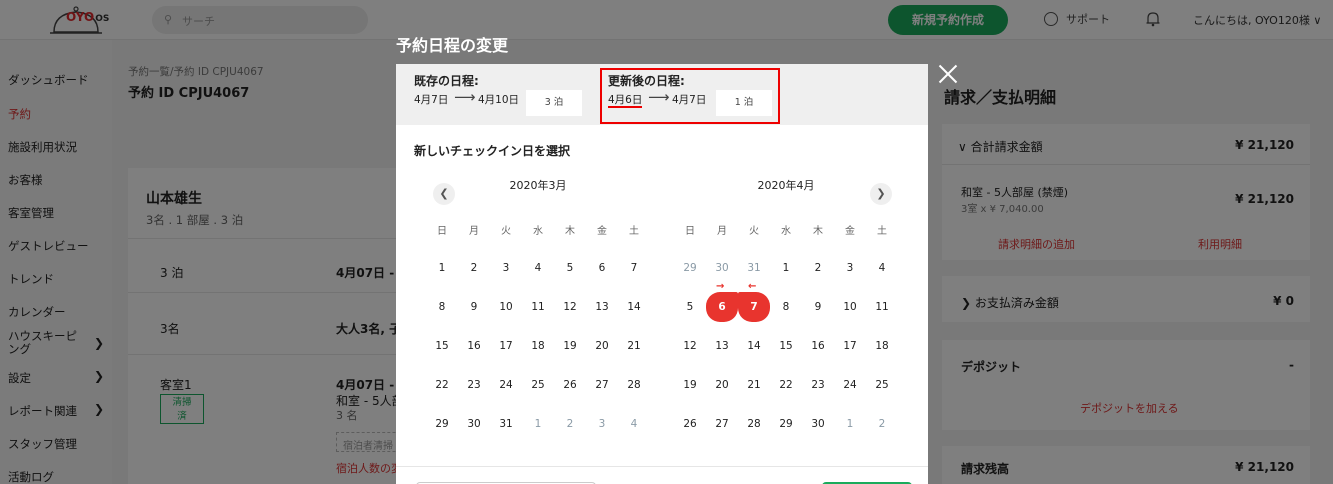  Describe the element at coordinates (554, 103) in the screenshot. I see `existing-nights: 3 泊` at that location.